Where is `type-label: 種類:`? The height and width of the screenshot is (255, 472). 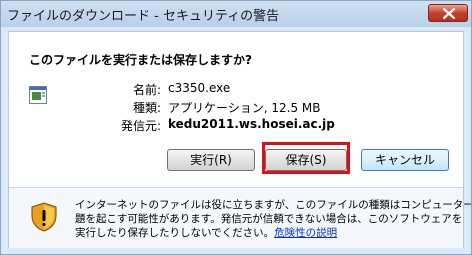
type-label: 種類: is located at coordinates (146, 108).